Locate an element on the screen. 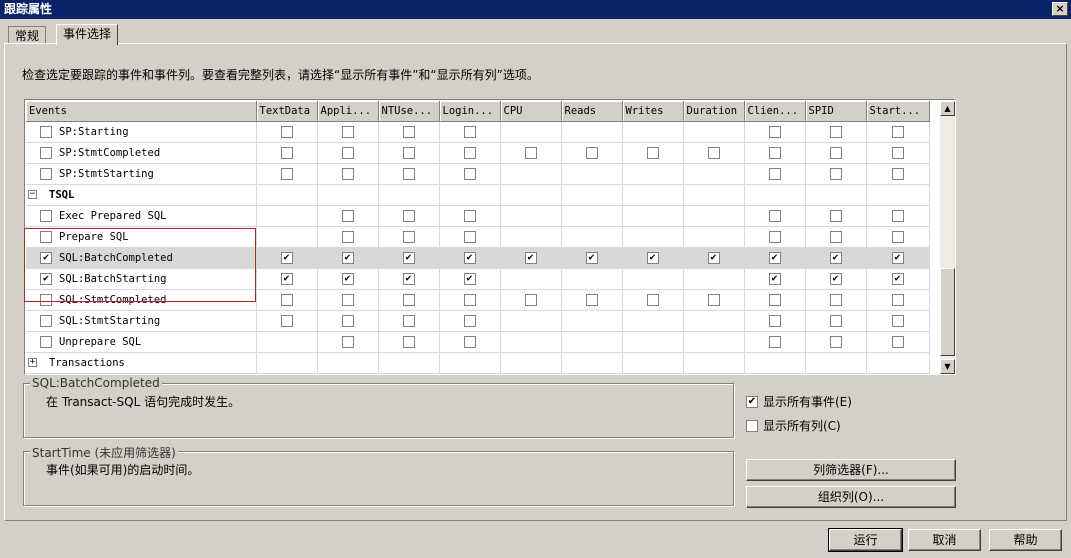 Image resolution: width=1071 pixels, height=558 pixels. event-cell: SQL:BatchCompleted is located at coordinates (141, 258).